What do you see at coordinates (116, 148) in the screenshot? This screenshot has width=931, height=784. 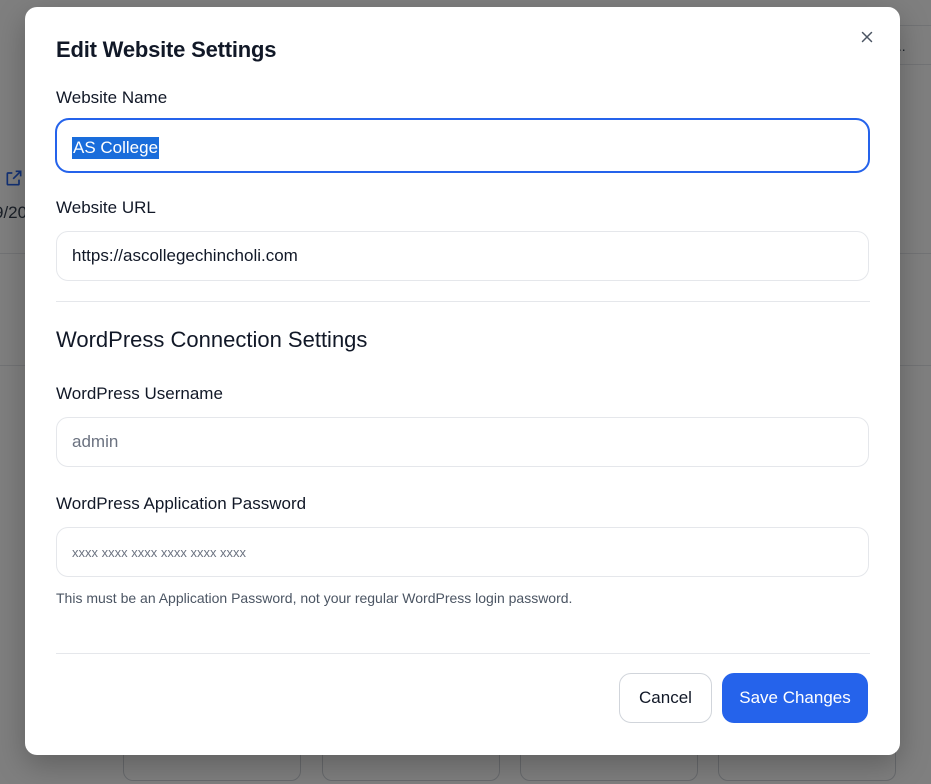 I see `website-name-selection: AS College` at bounding box center [116, 148].